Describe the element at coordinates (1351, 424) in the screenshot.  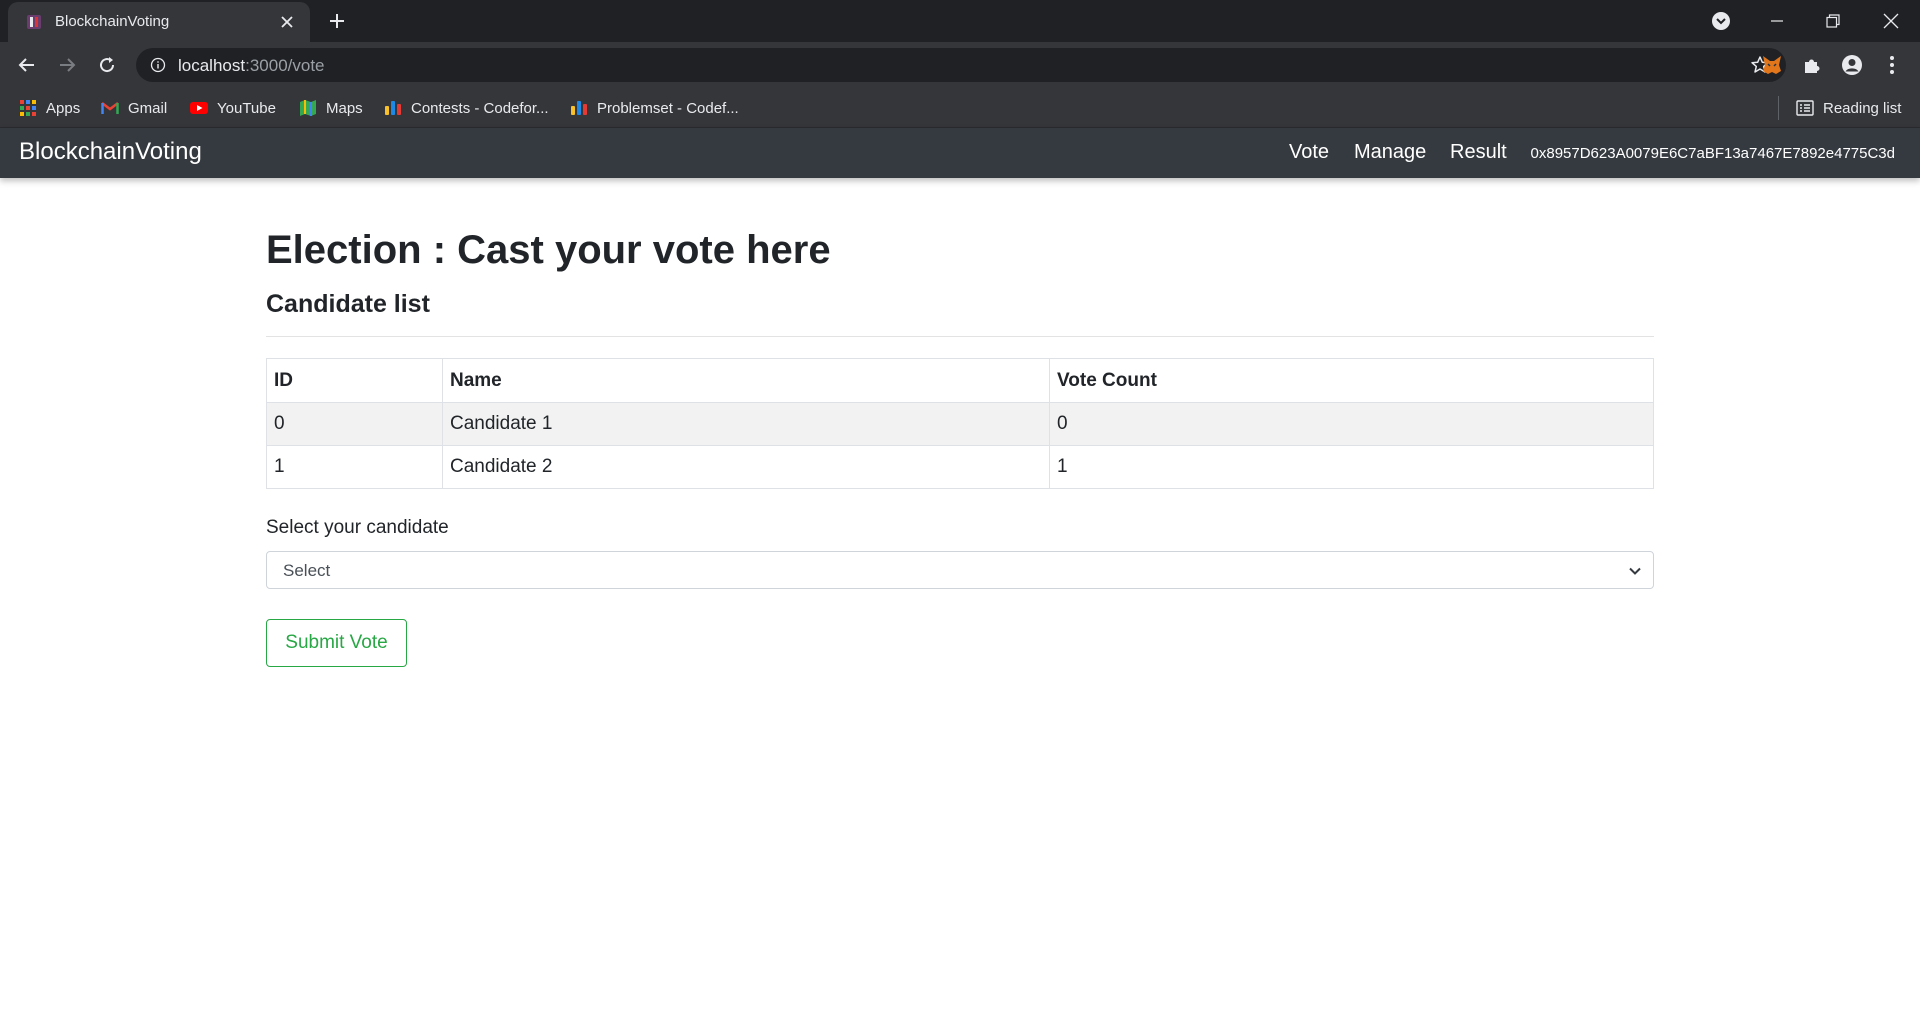
I see `cell-vote-count: 0` at that location.